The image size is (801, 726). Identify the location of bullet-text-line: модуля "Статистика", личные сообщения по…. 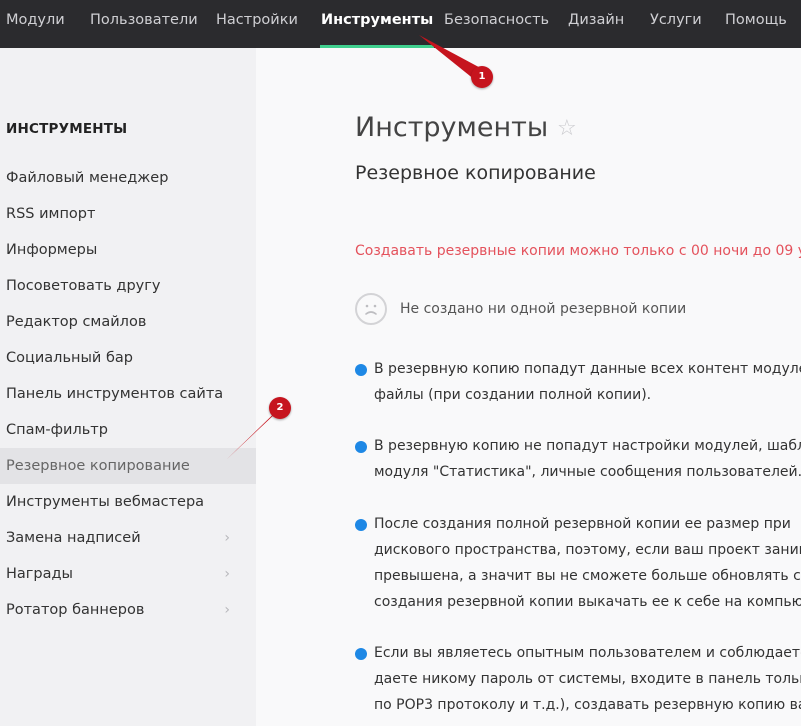
(587, 472).